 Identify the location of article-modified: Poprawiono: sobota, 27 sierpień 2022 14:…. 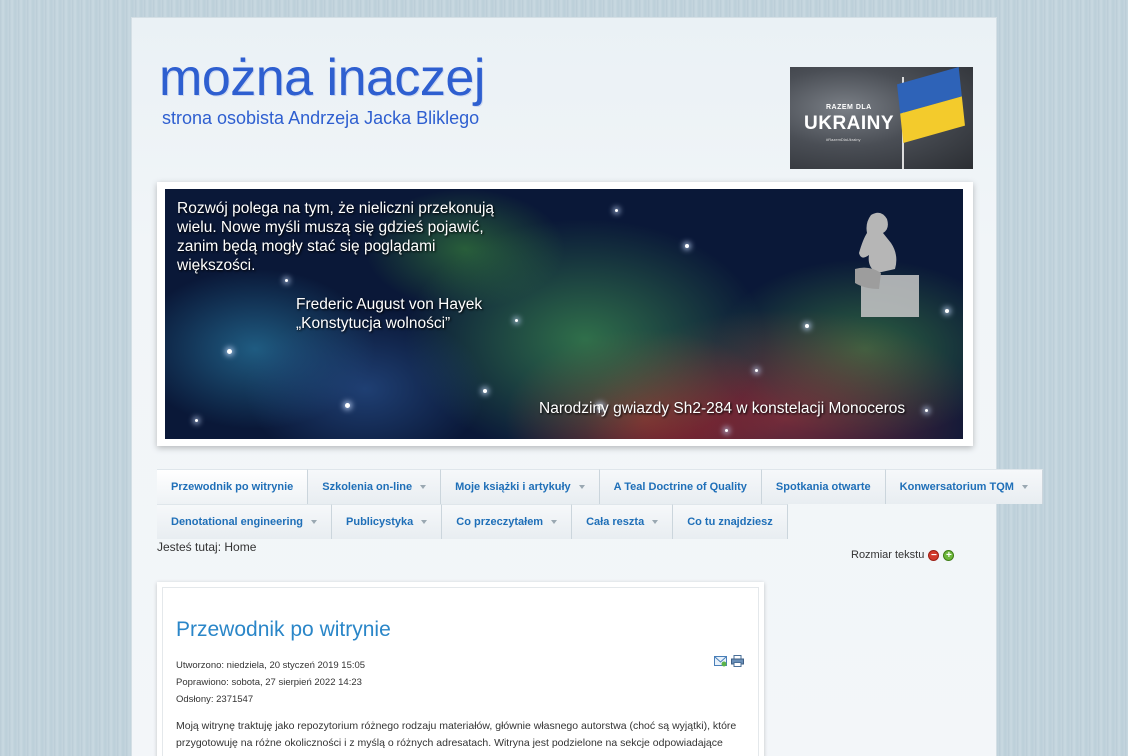
(269, 682).